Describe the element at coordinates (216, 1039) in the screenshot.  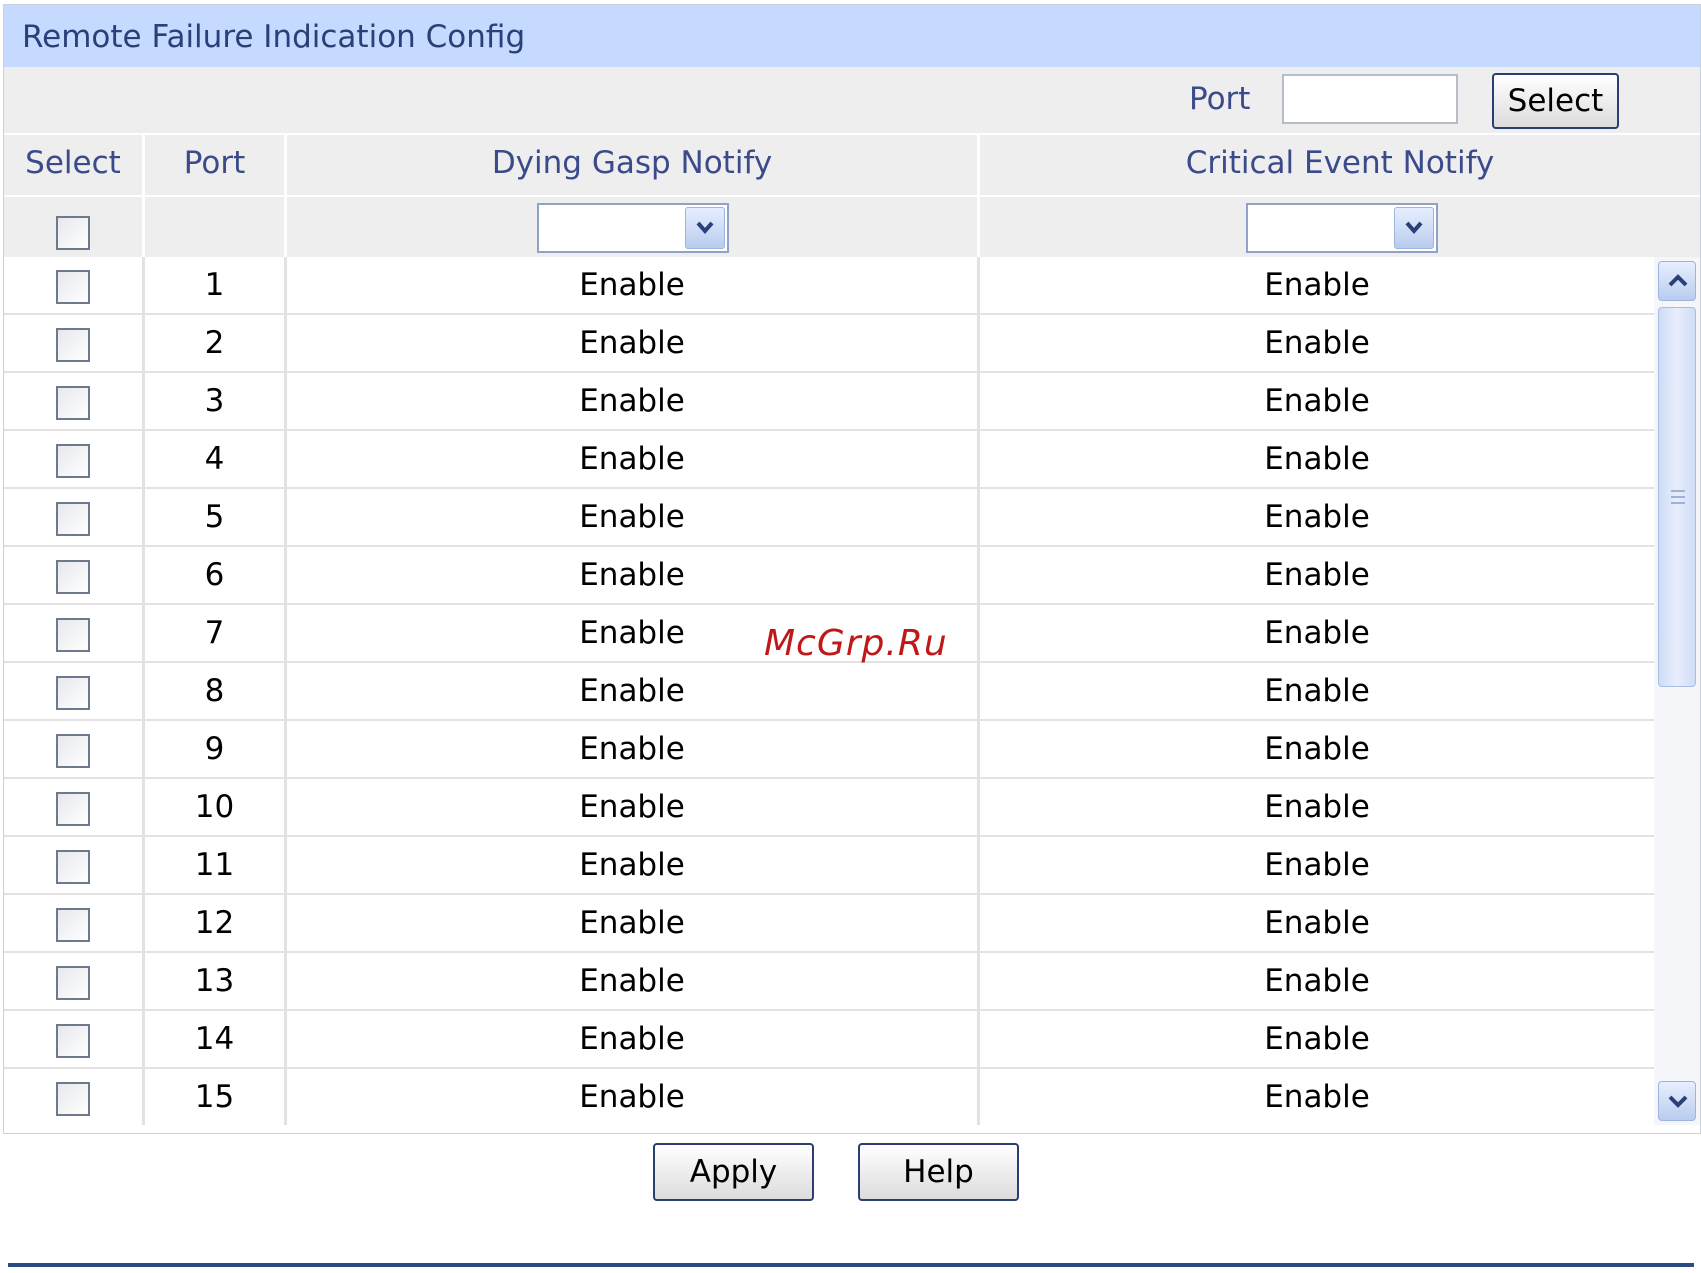
I see `row-port: 14` at that location.